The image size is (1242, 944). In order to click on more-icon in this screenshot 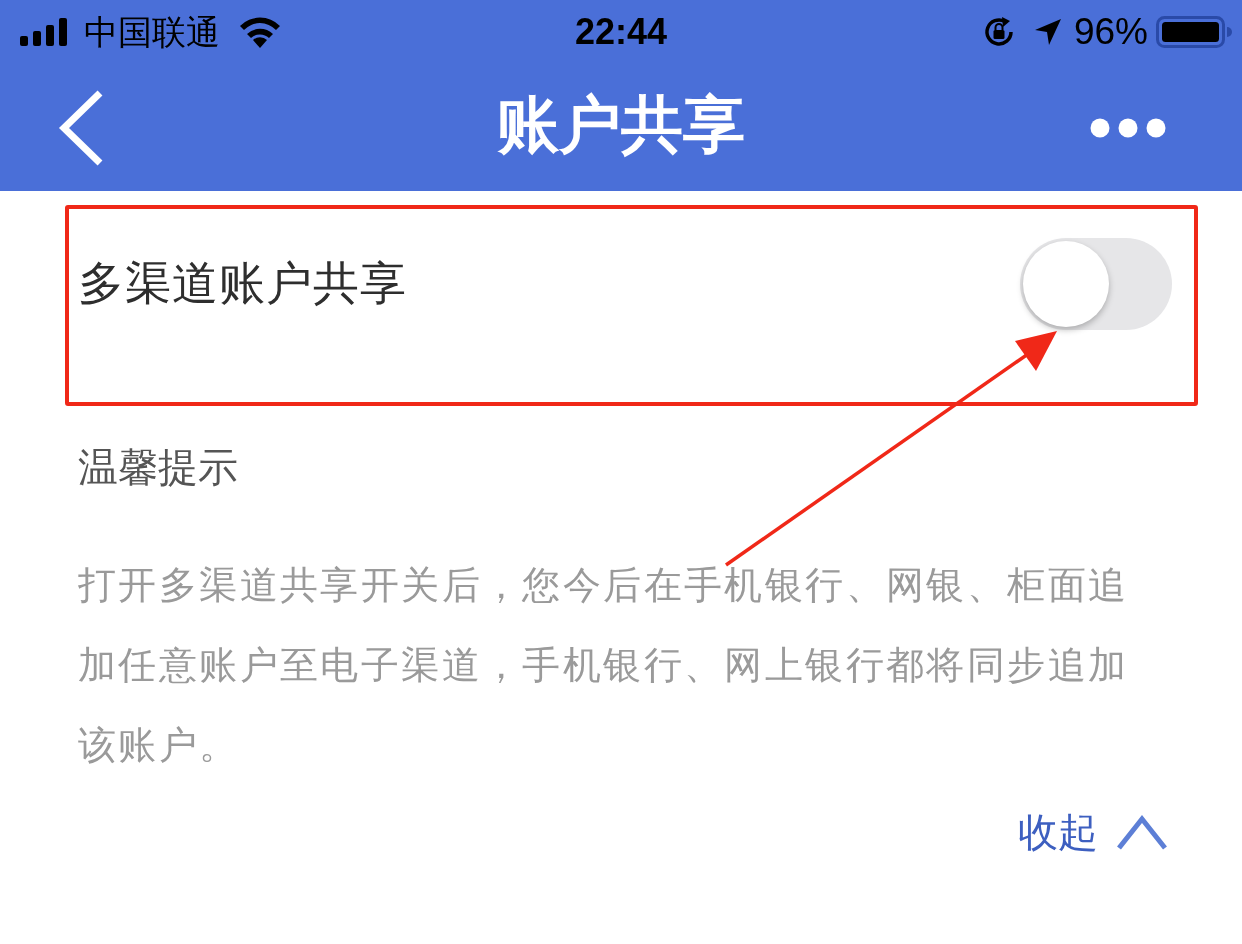, I will do `click(1128, 127)`.